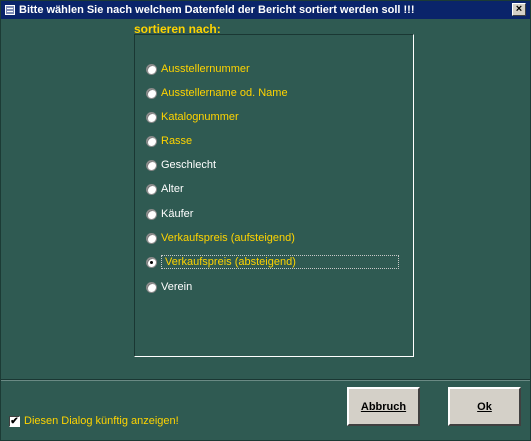 The image size is (531, 441). What do you see at coordinates (177, 214) in the screenshot?
I see `option-label: Käufer` at bounding box center [177, 214].